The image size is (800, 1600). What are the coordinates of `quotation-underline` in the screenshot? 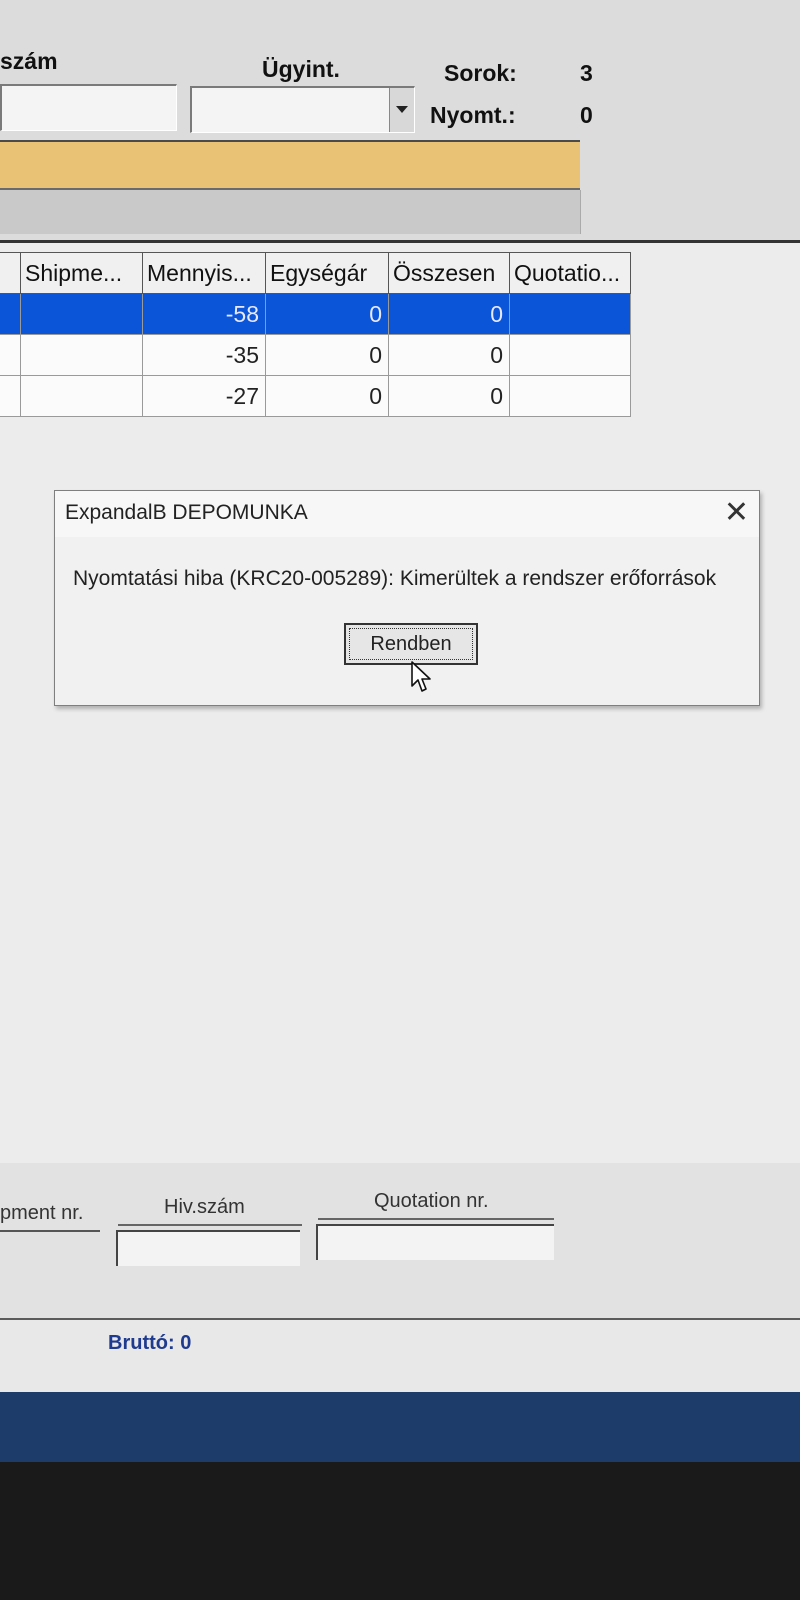 It's located at (436, 1219).